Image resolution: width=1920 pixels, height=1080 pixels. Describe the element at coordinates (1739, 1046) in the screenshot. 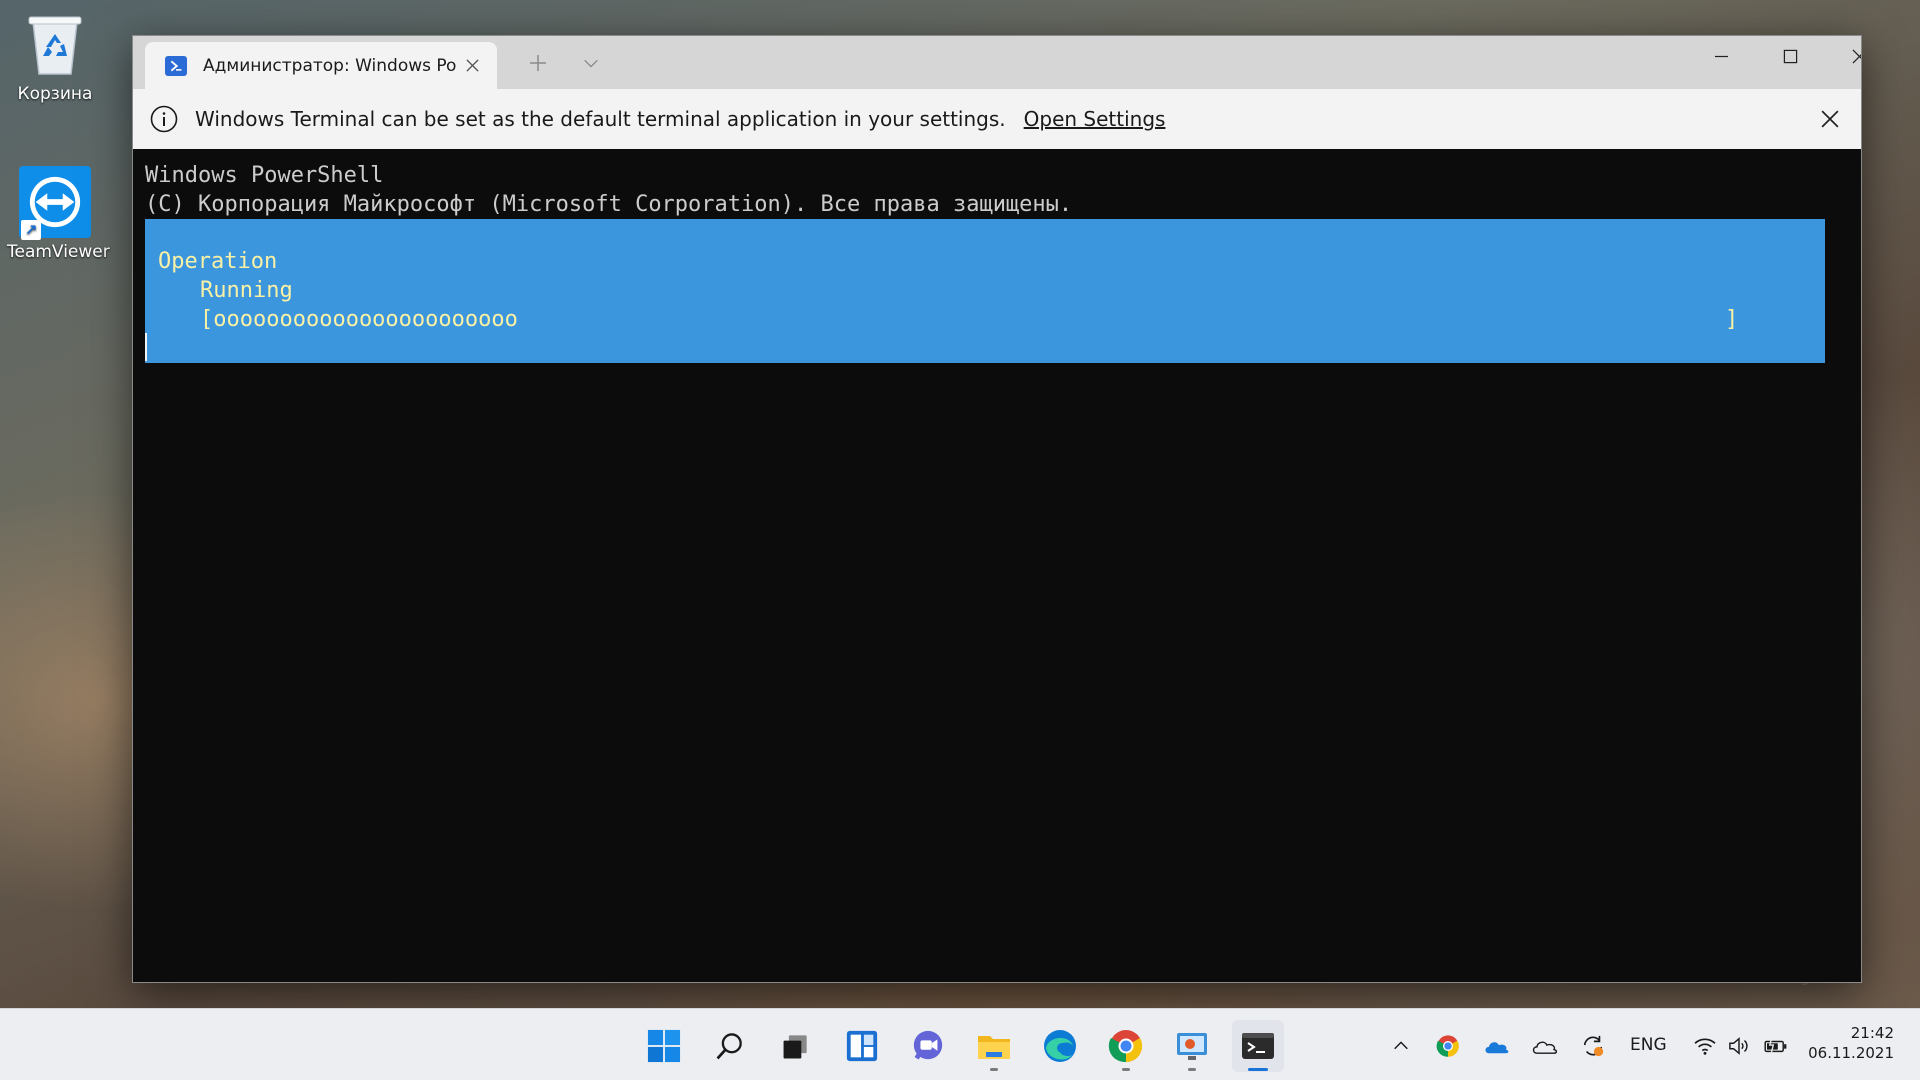

I see `volume-icon` at that location.